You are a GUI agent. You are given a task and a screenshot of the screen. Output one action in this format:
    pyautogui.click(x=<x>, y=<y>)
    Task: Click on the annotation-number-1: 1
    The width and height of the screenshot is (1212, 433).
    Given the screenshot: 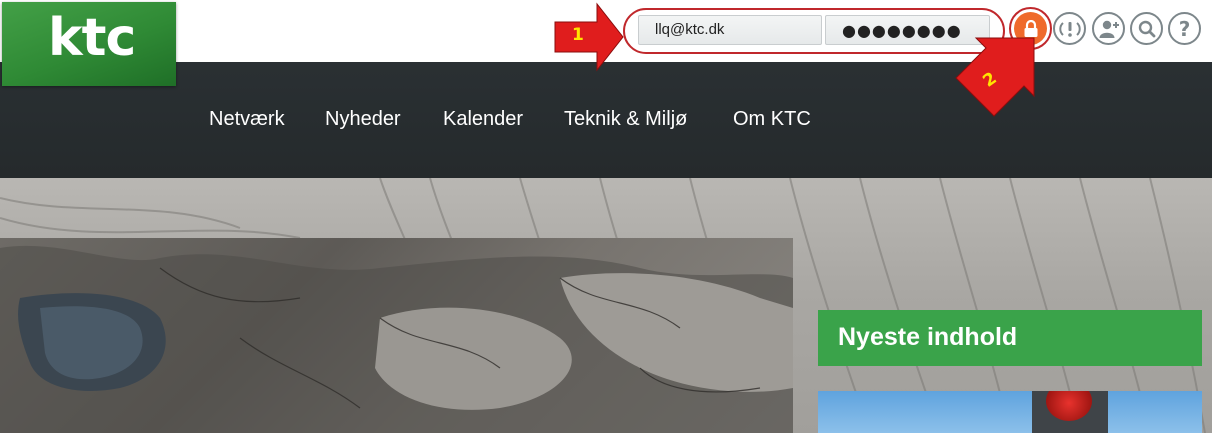 What is the action you would take?
    pyautogui.click(x=578, y=35)
    